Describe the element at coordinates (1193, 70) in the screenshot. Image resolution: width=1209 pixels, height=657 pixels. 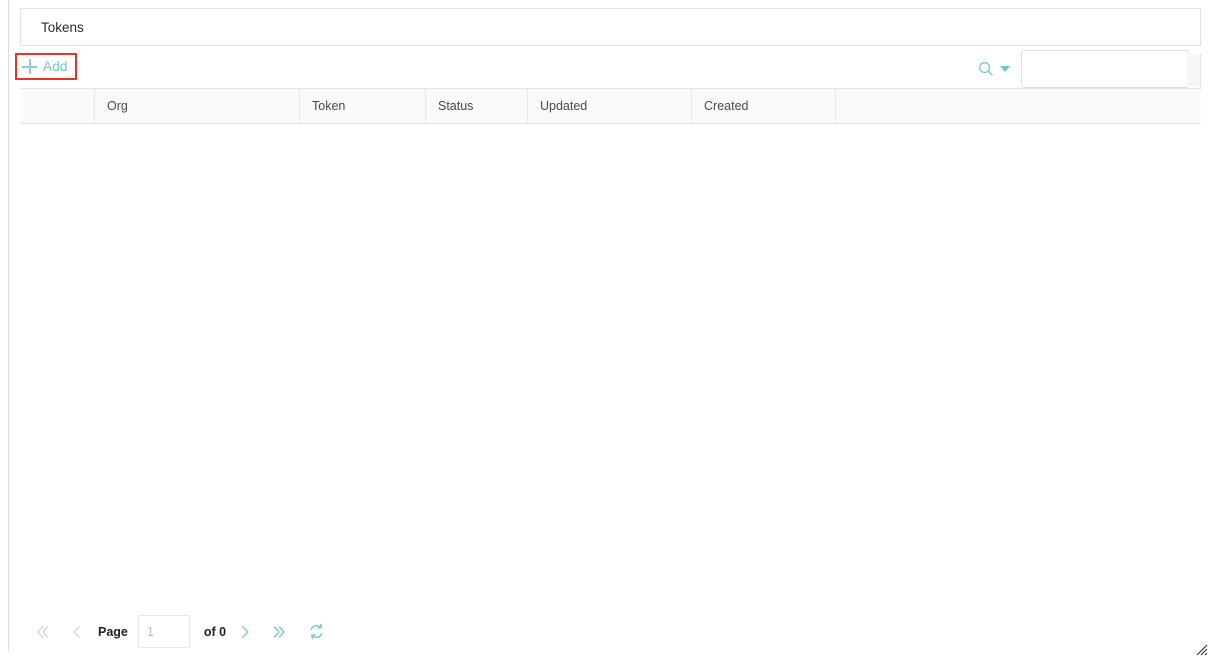
I see `toolbar-right-edge` at that location.